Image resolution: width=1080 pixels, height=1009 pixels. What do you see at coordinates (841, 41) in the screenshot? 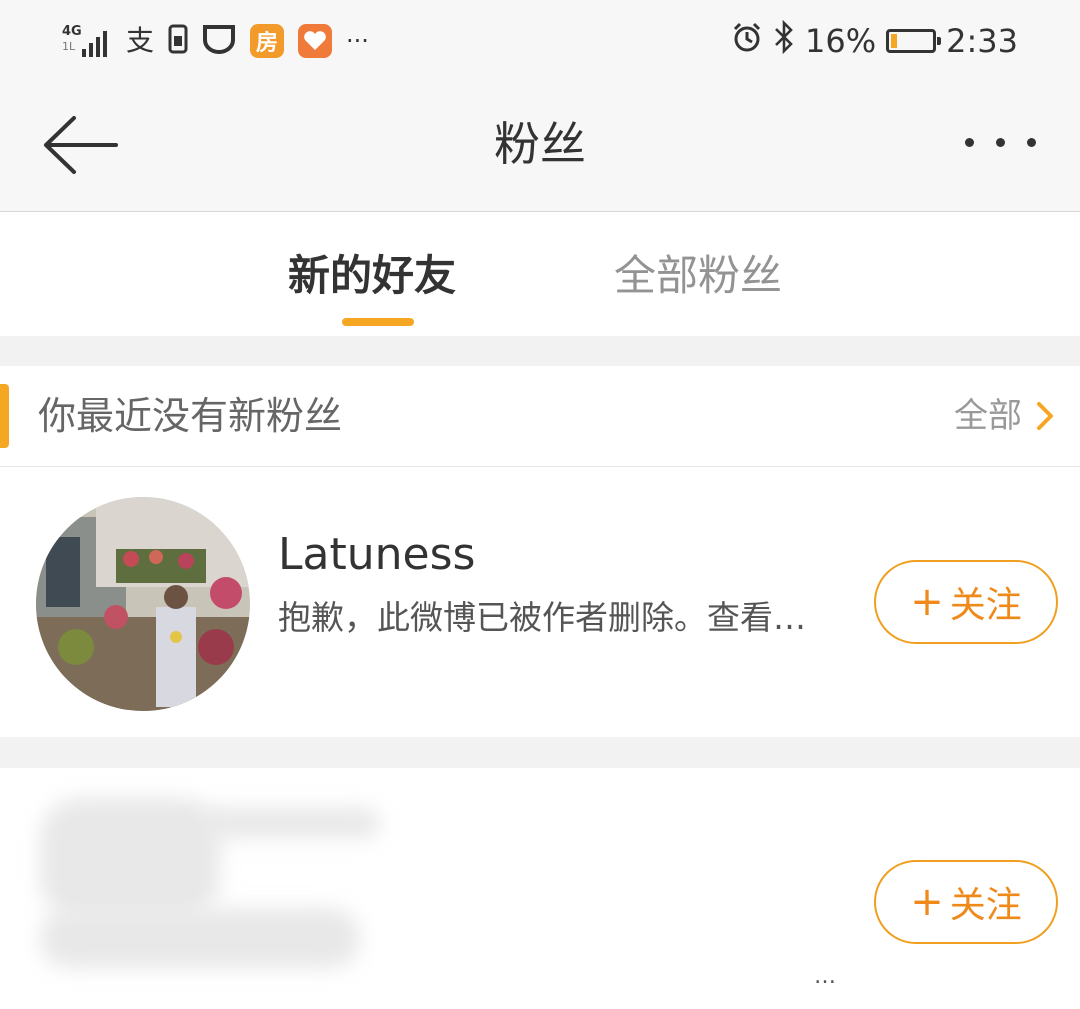
I see `battery-percent: 16%` at bounding box center [841, 41].